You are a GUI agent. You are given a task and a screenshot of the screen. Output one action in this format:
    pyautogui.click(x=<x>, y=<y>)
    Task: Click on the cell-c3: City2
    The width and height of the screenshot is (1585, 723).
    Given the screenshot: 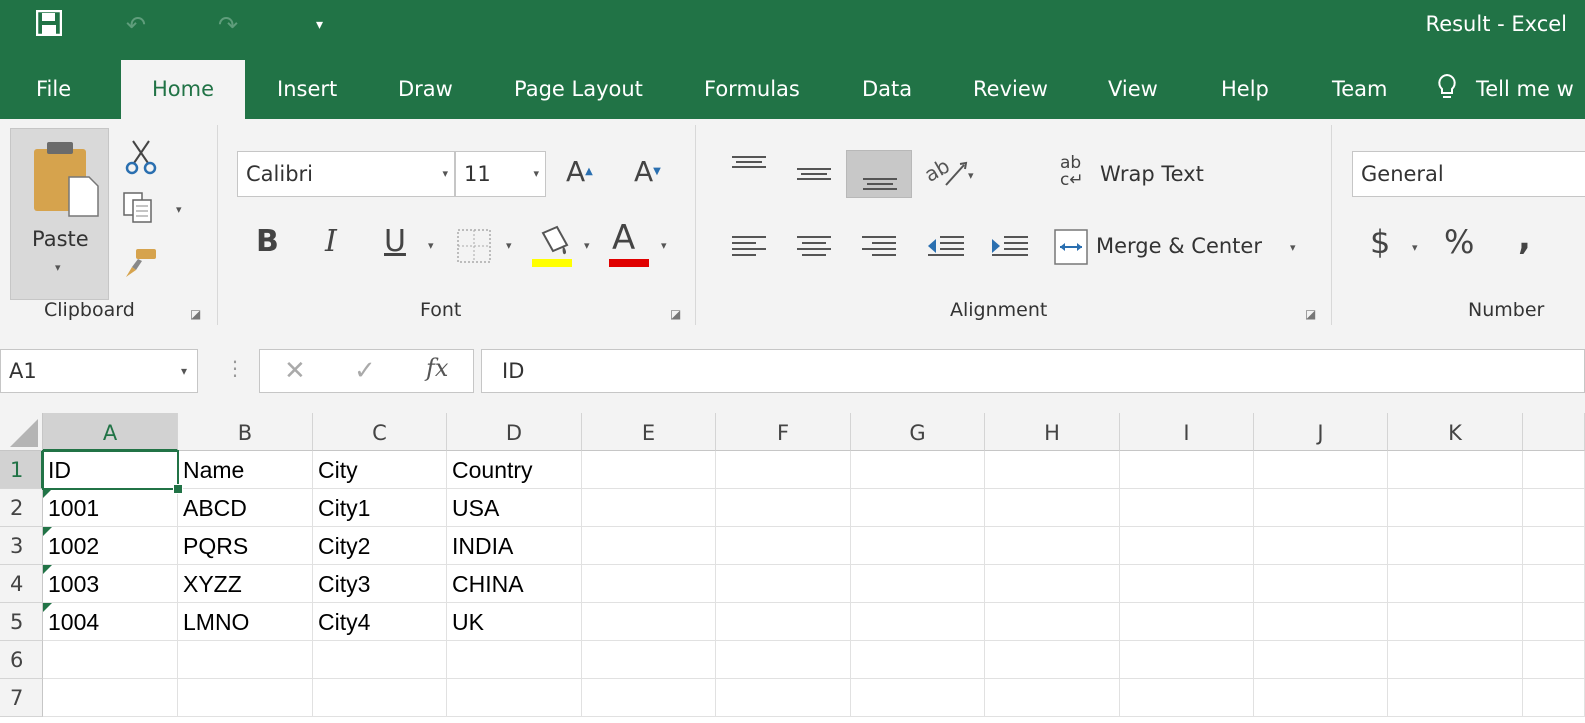 What is the action you would take?
    pyautogui.click(x=380, y=546)
    